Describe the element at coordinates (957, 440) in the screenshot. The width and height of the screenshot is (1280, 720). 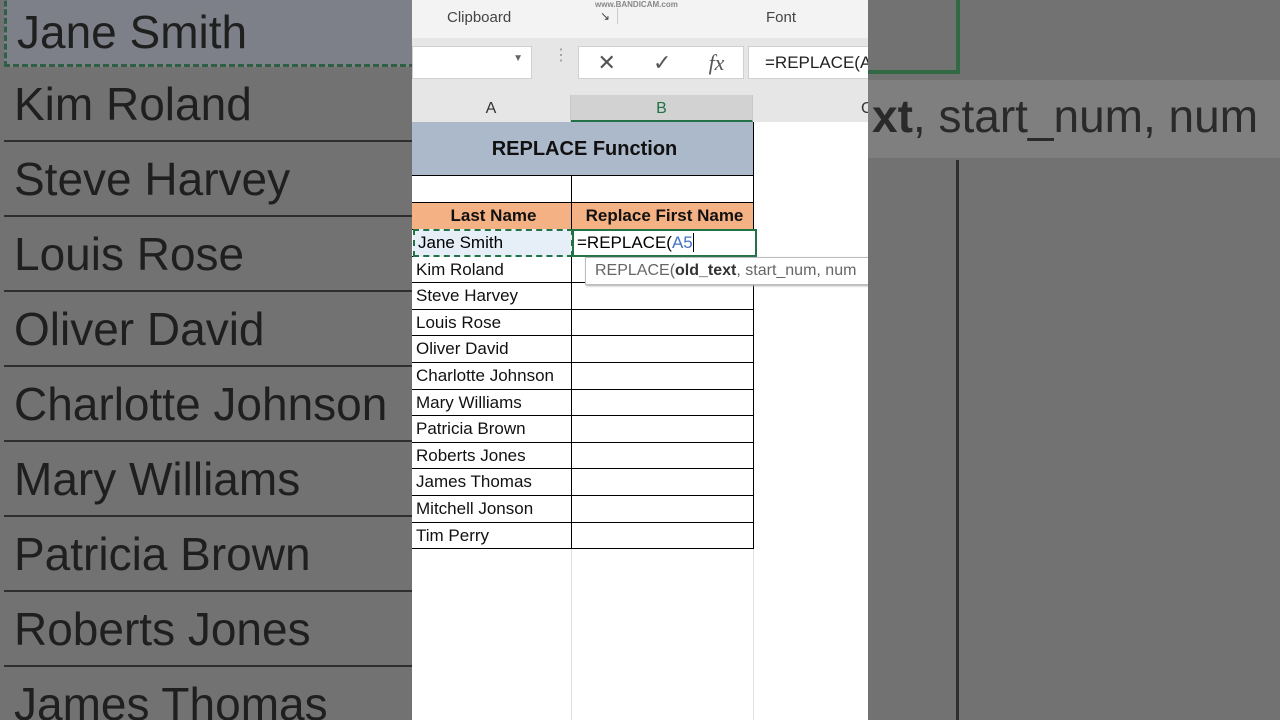
I see `bg-gridline` at that location.